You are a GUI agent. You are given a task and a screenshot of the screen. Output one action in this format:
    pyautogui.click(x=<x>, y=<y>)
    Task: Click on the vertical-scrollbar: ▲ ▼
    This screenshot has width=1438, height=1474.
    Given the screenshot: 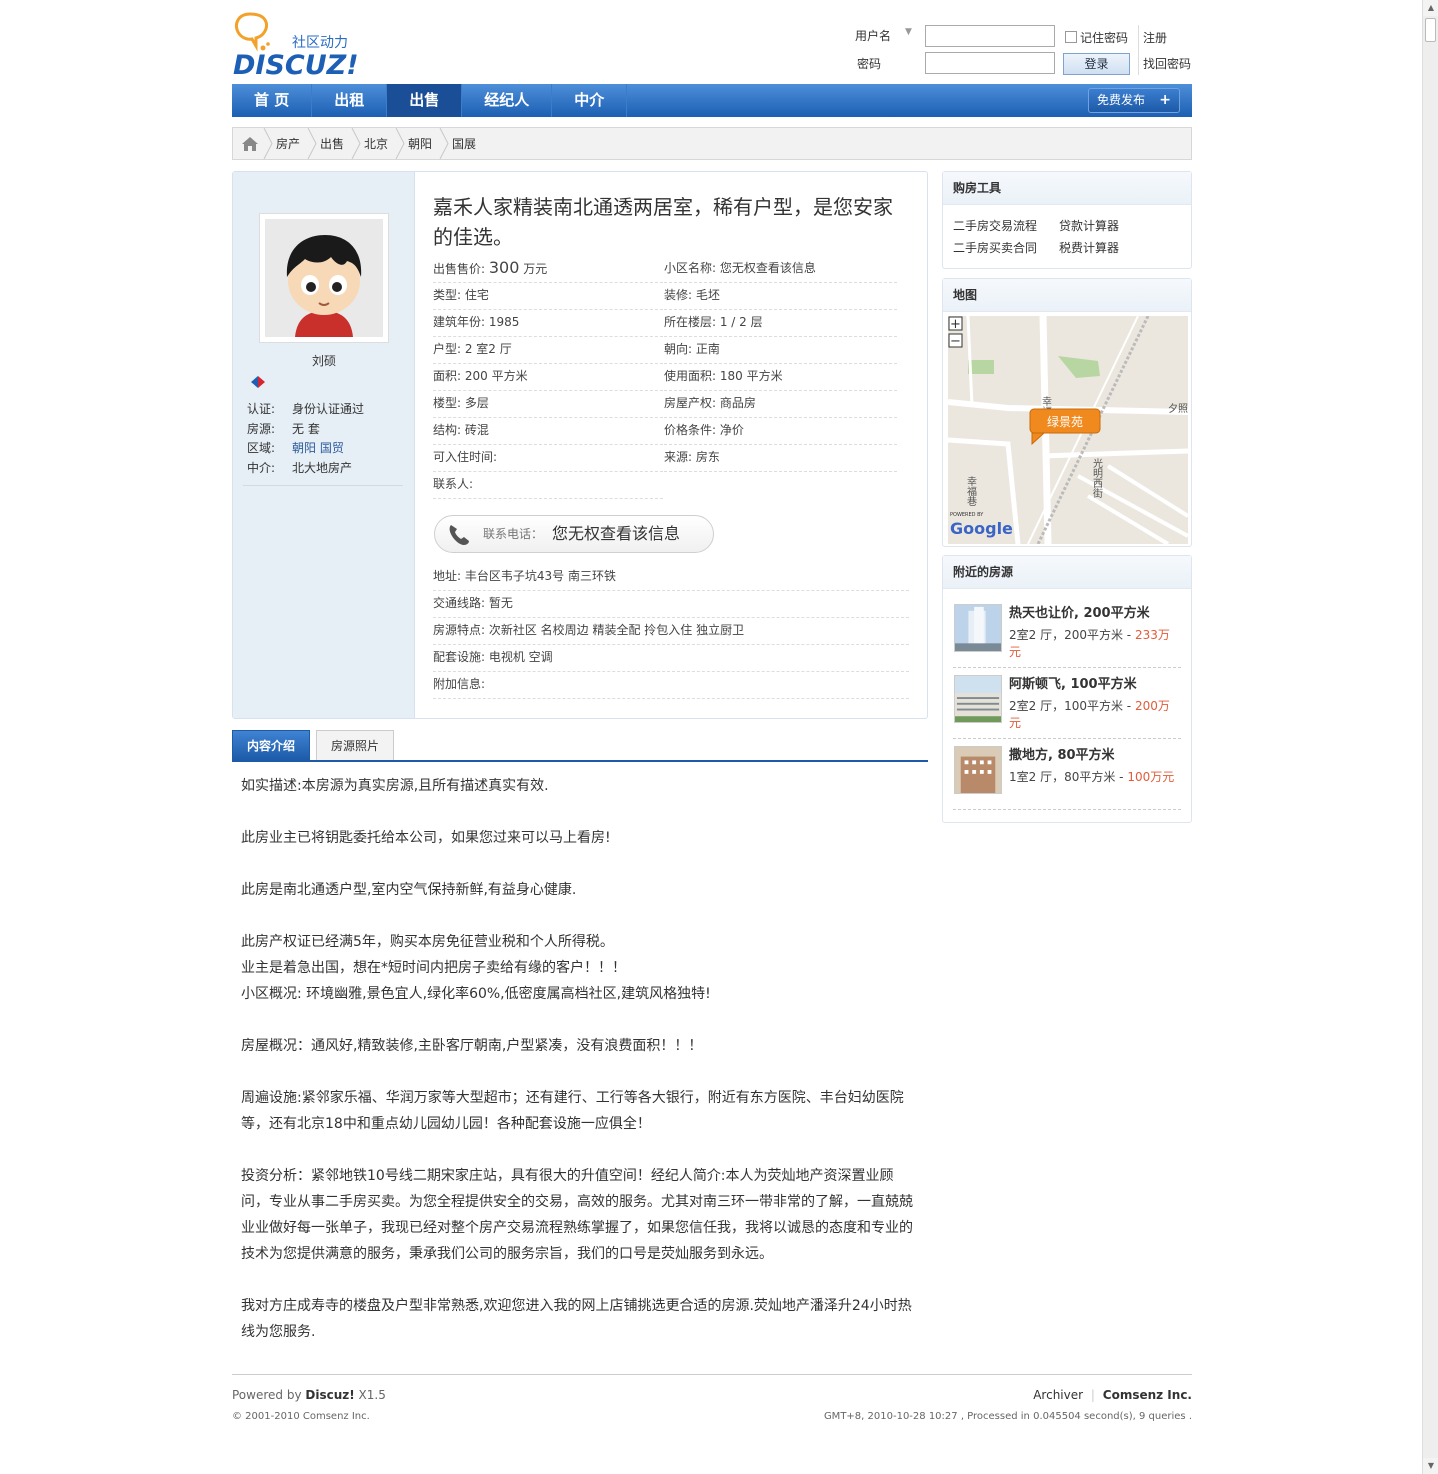 What is the action you would take?
    pyautogui.click(x=1430, y=737)
    